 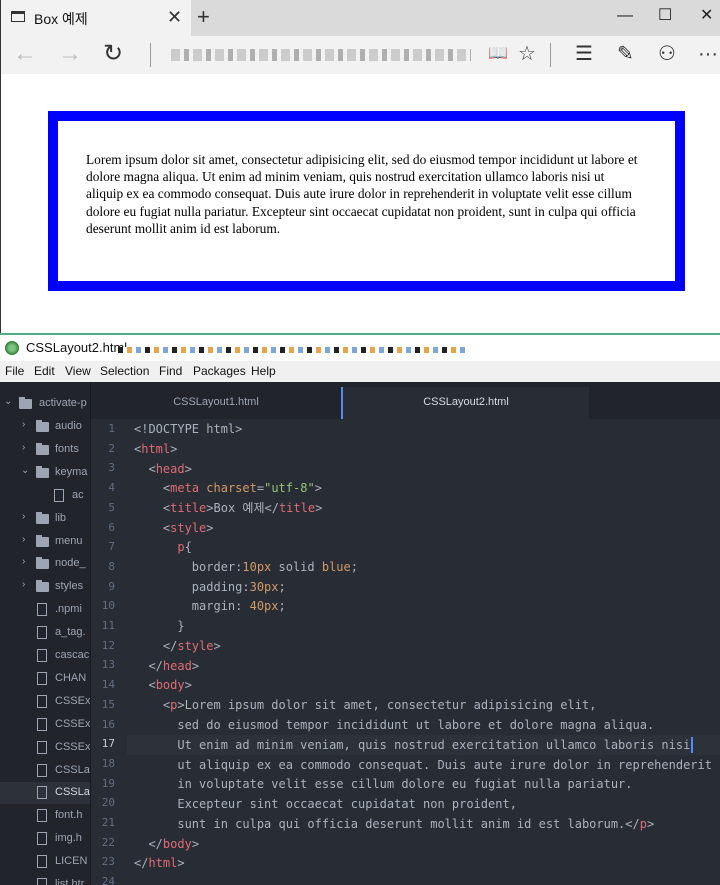 I want to click on tree-item: list.htr, so click(x=45, y=879).